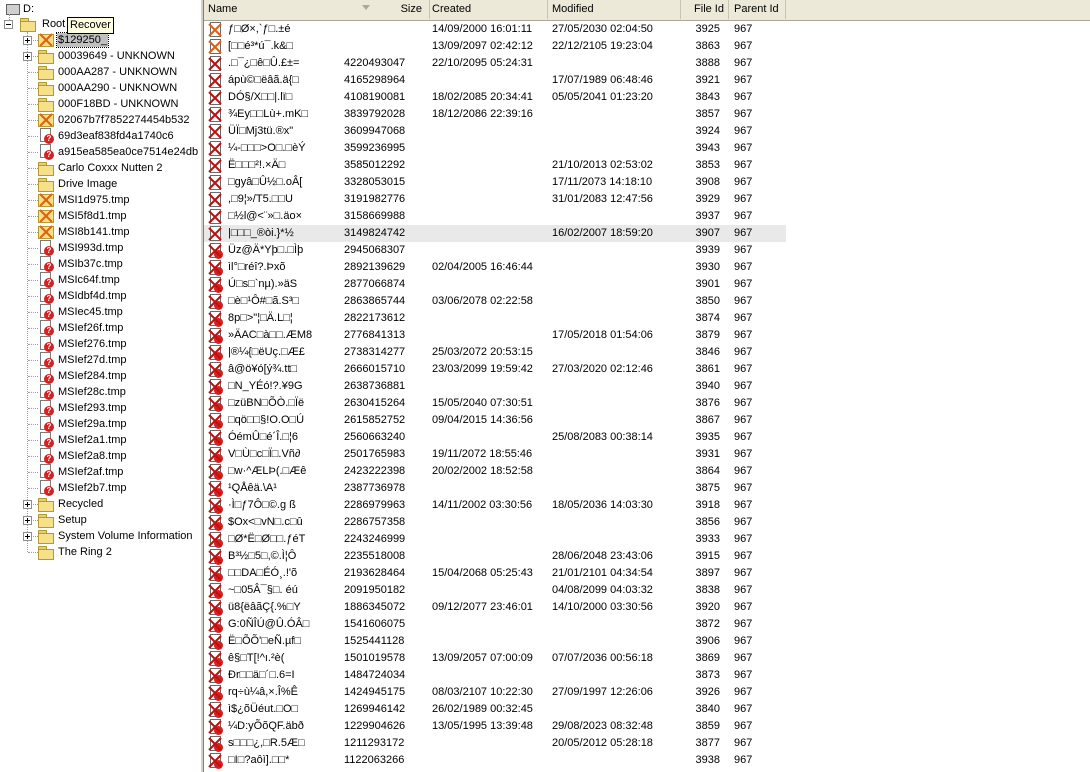 The image size is (1090, 772). I want to click on cell-size: 4165298964, so click(375, 80).